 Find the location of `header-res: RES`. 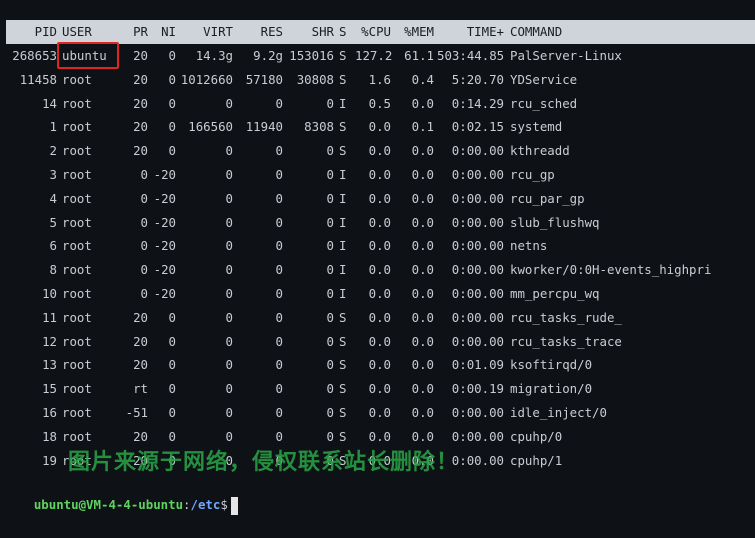

header-res: RES is located at coordinates (271, 31).